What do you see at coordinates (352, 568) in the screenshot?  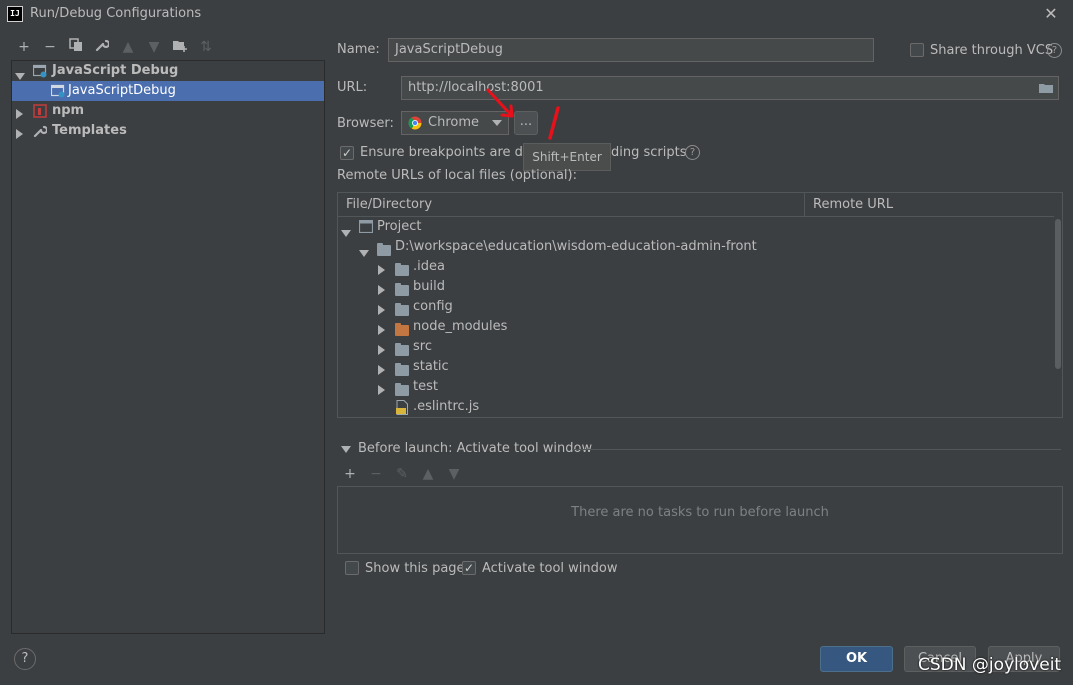 I see `show-page-checkbox` at bounding box center [352, 568].